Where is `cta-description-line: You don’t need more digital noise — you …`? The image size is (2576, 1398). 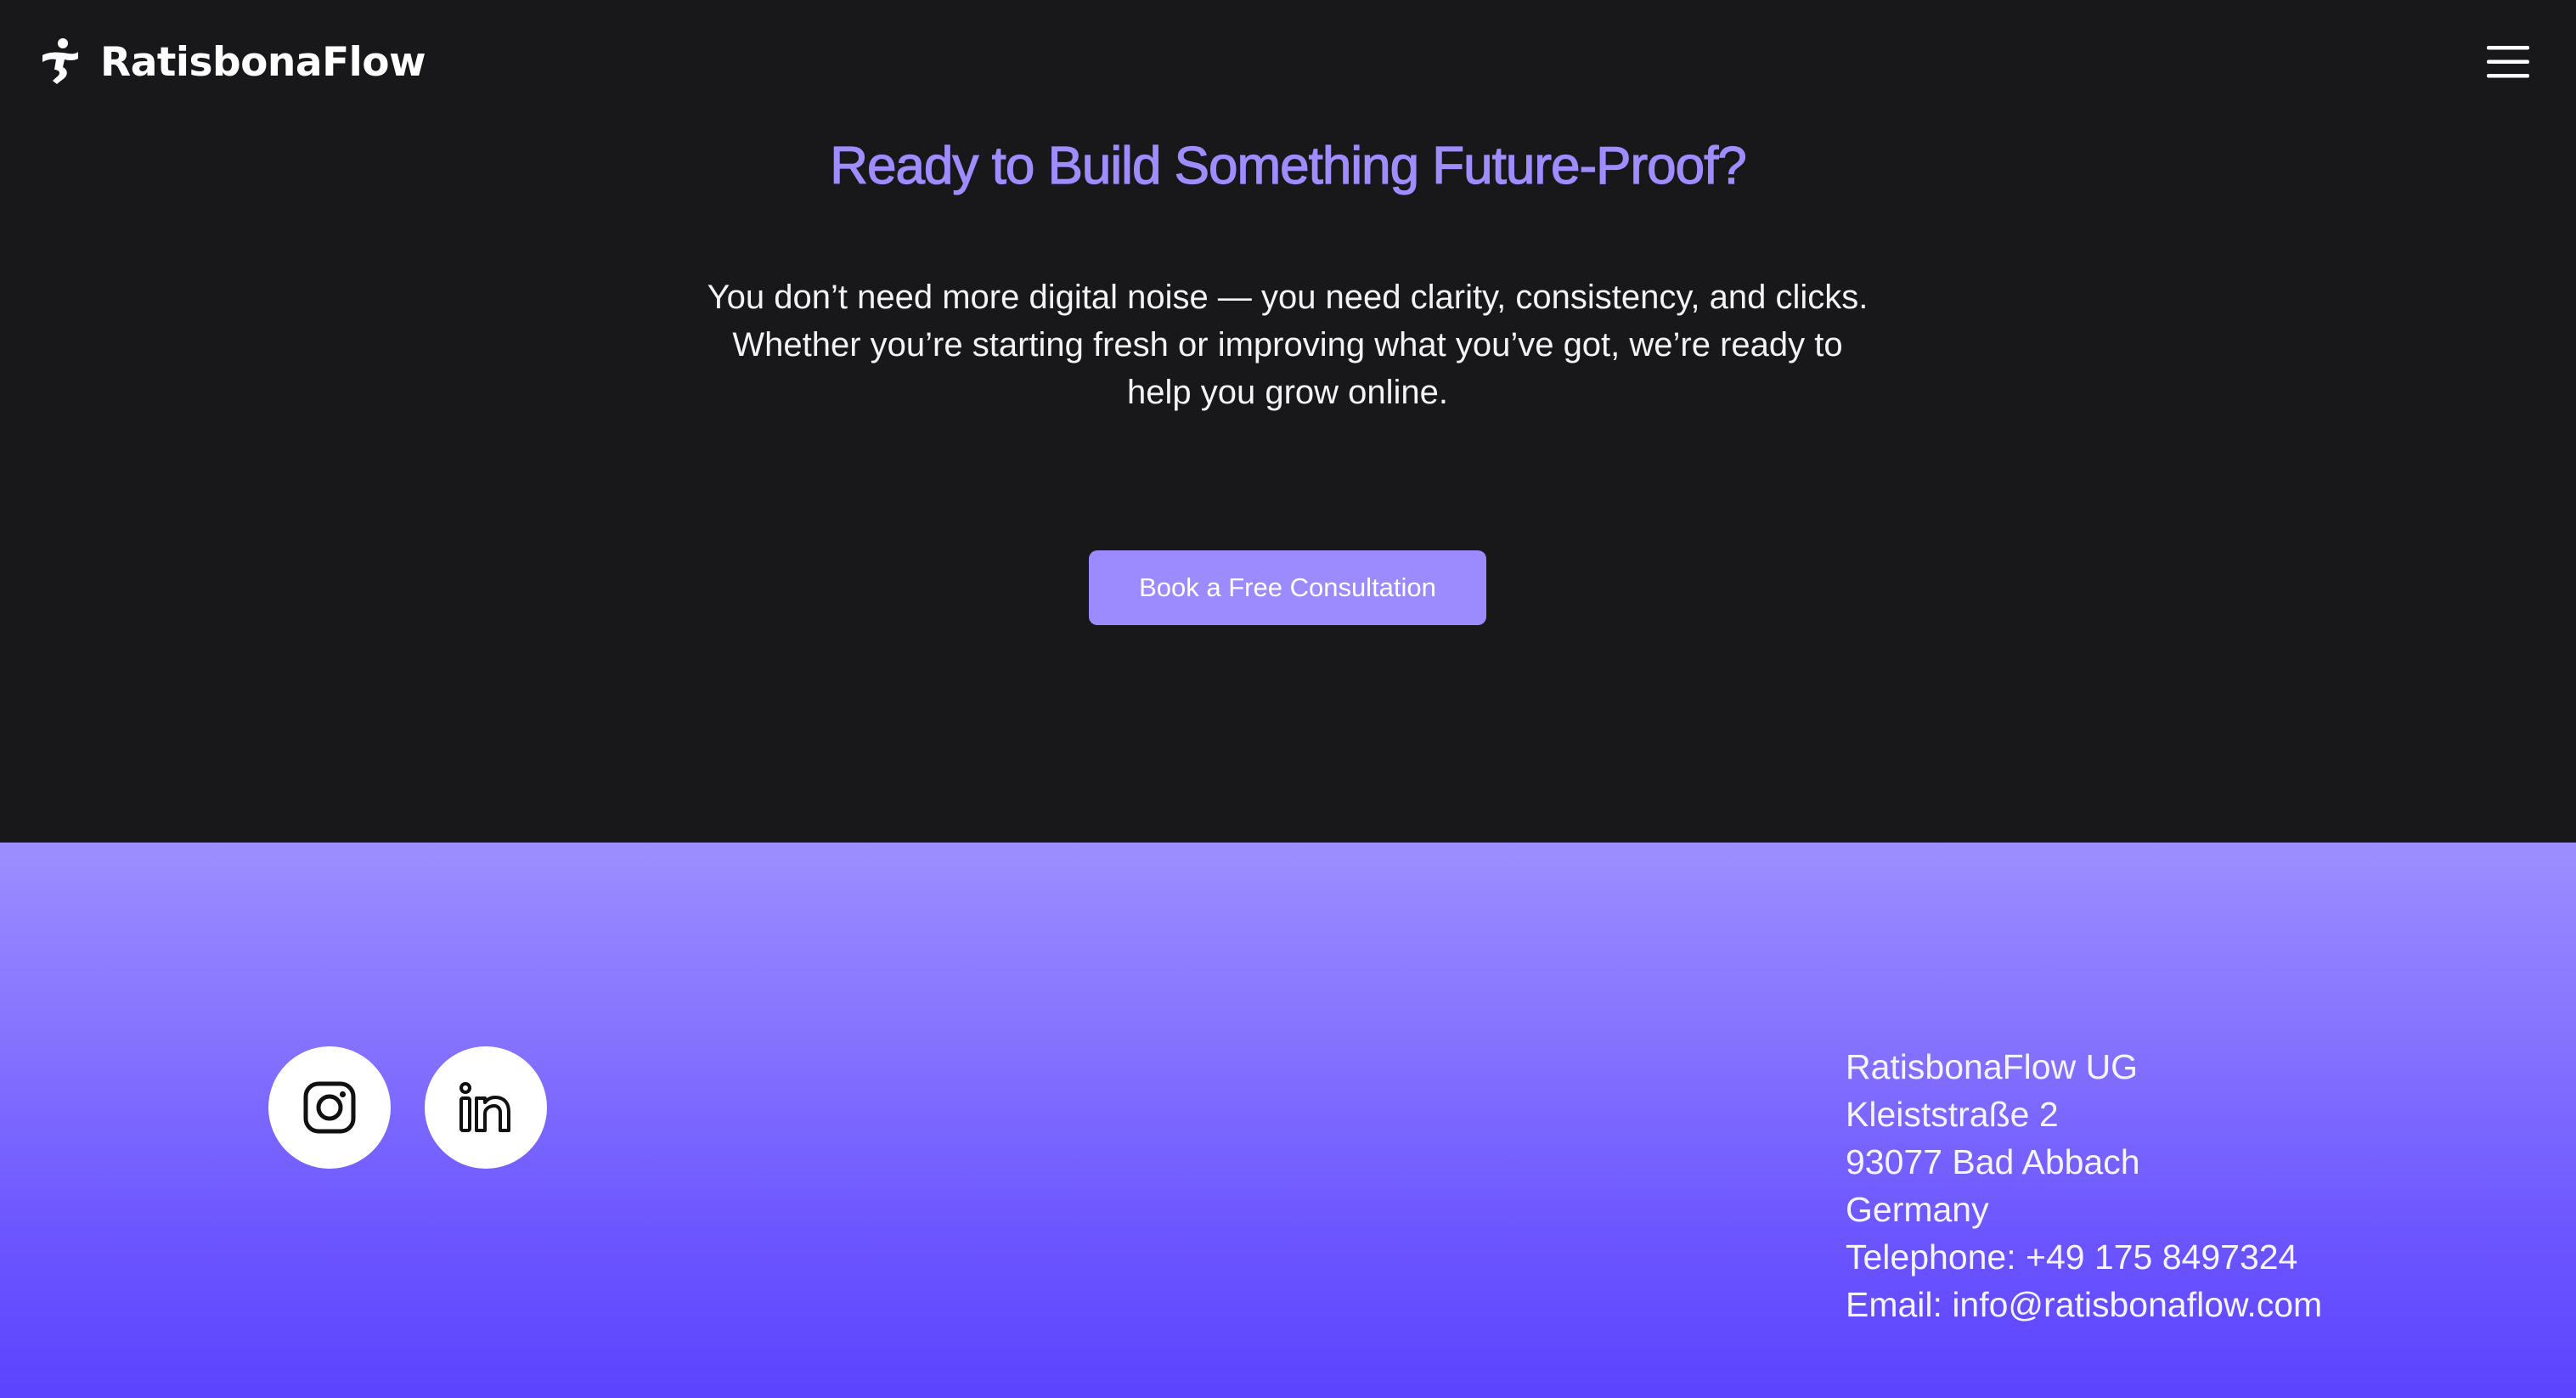
cta-description-line: You don’t need more digital noise — you … is located at coordinates (1288, 297).